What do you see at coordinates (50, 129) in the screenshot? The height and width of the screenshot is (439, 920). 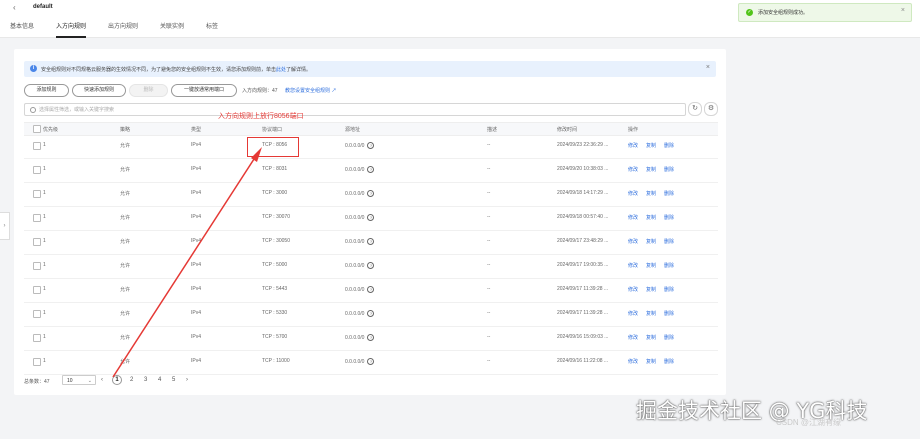 I see `col-priority: 优先级` at bounding box center [50, 129].